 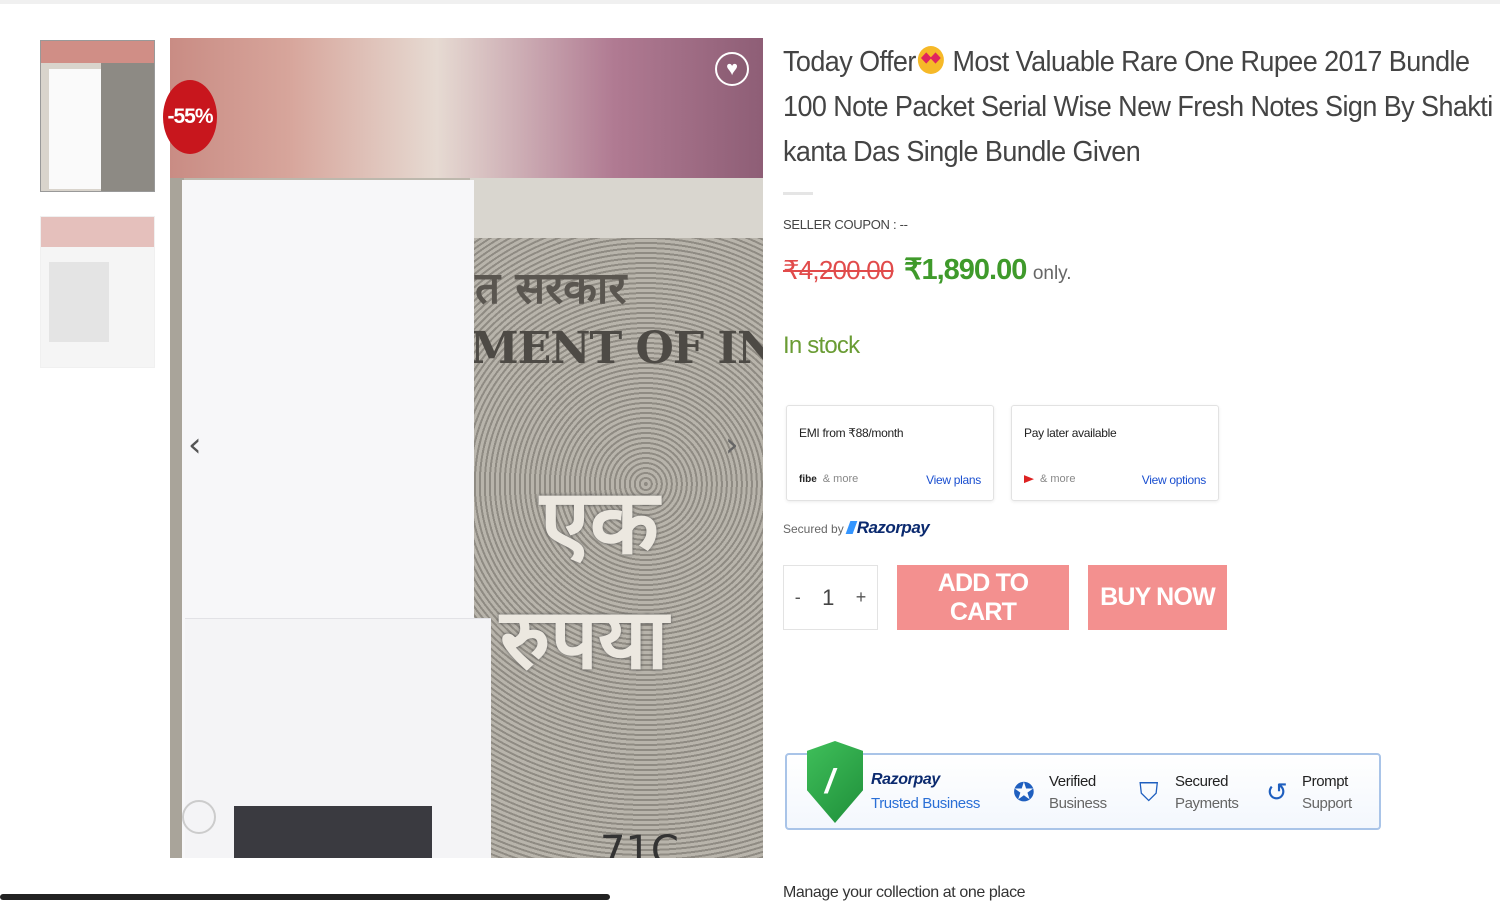 What do you see at coordinates (551, 288) in the screenshot?
I see `banknote-hindi-text: त सरकार` at bounding box center [551, 288].